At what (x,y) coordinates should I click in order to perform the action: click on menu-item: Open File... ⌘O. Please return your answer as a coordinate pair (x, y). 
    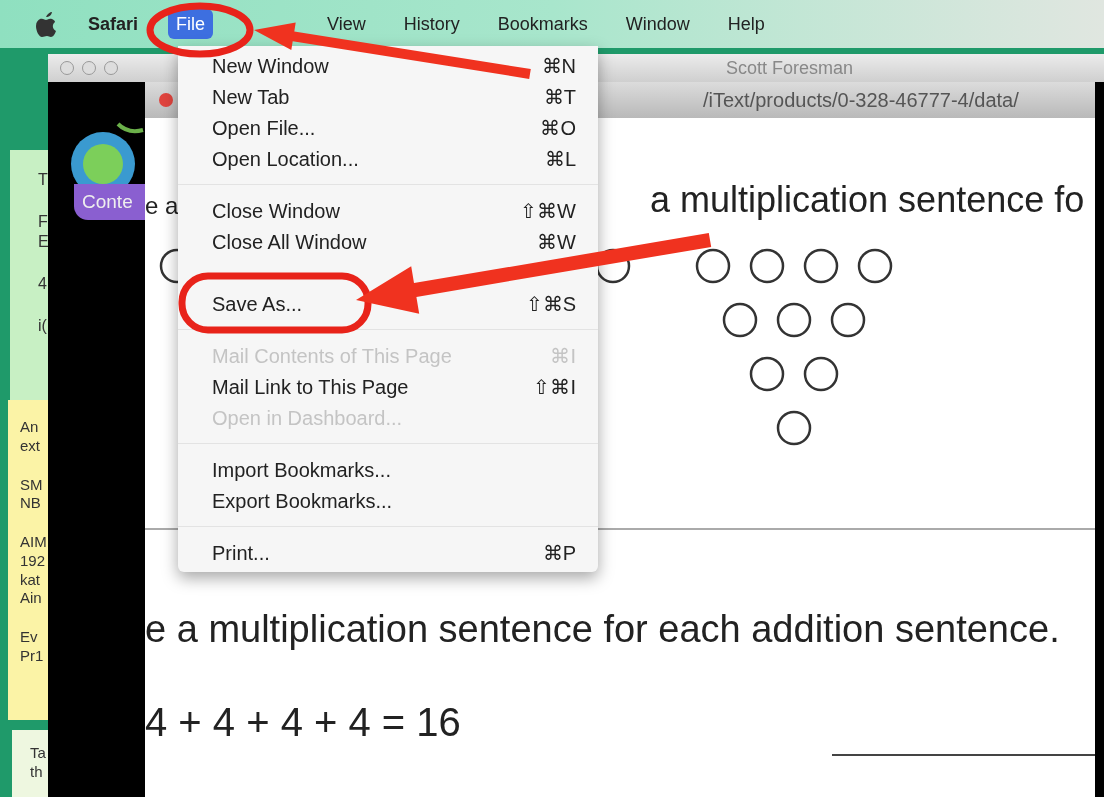
    Looking at the image, I should click on (388, 127).